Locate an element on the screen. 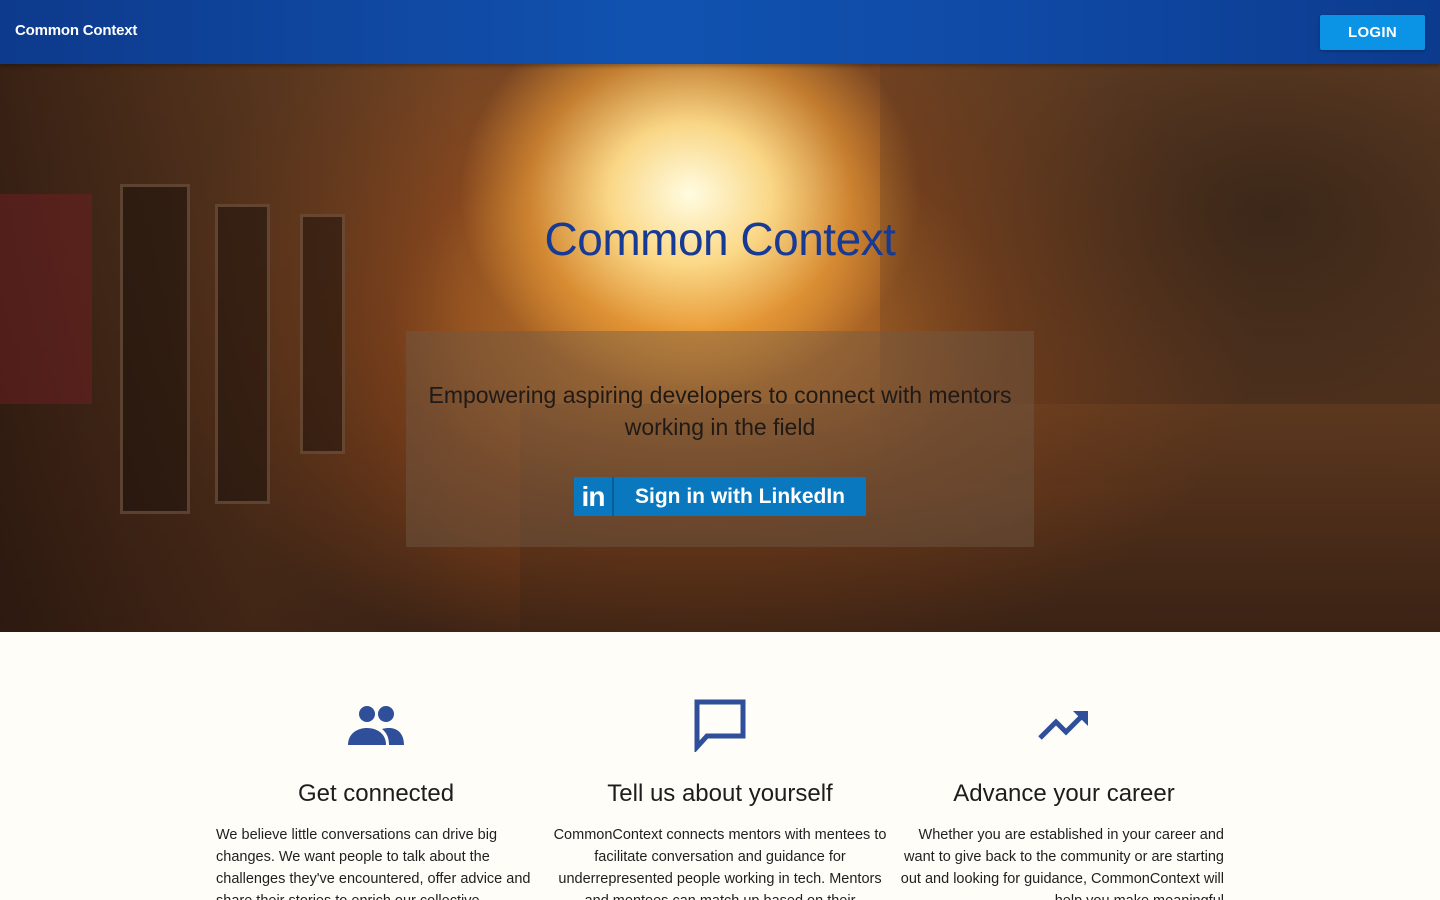 Image resolution: width=1440 pixels, height=900 pixels. brand-logo: Common Context is located at coordinates (76, 30).